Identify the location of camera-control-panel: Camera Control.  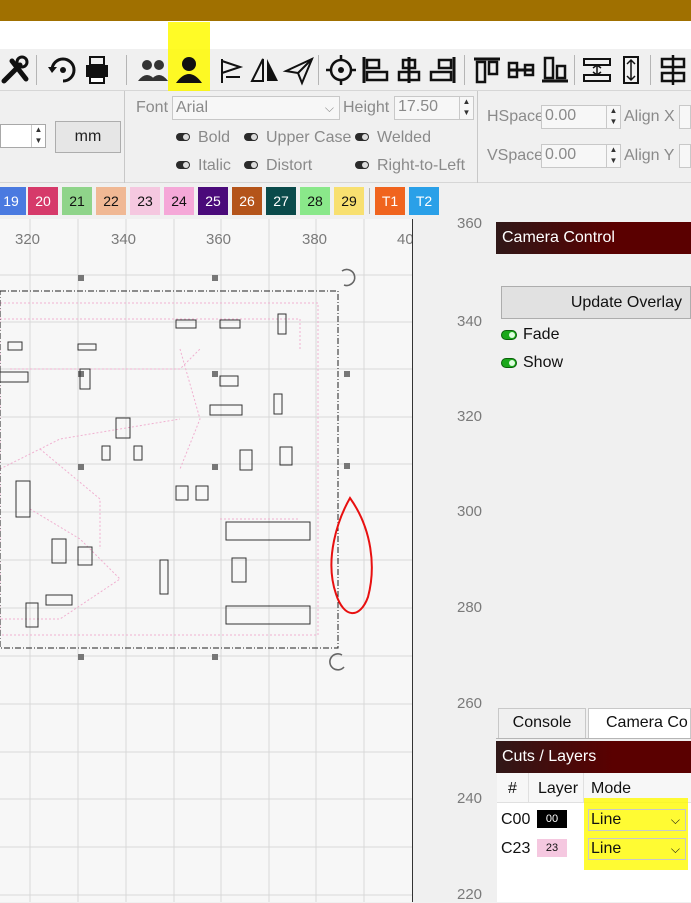
(593, 238).